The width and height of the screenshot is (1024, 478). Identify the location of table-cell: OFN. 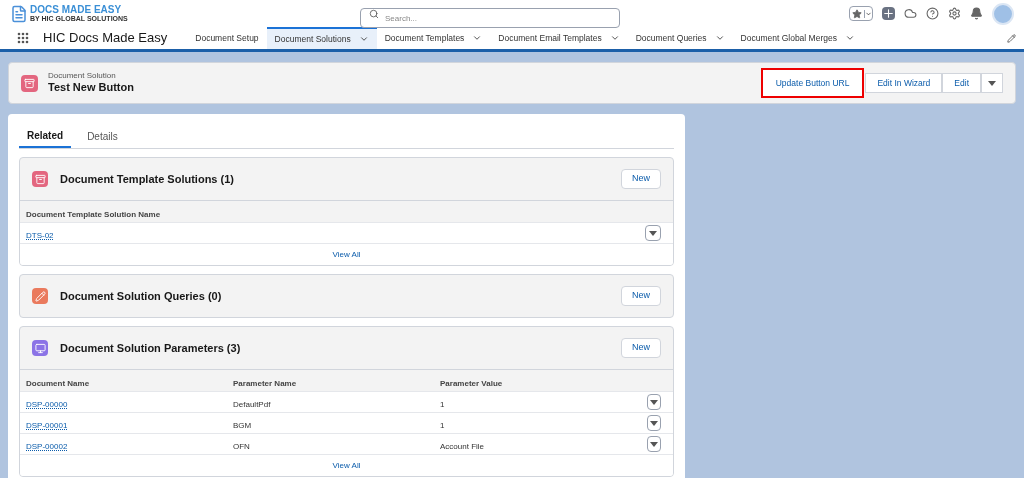
(241, 446).